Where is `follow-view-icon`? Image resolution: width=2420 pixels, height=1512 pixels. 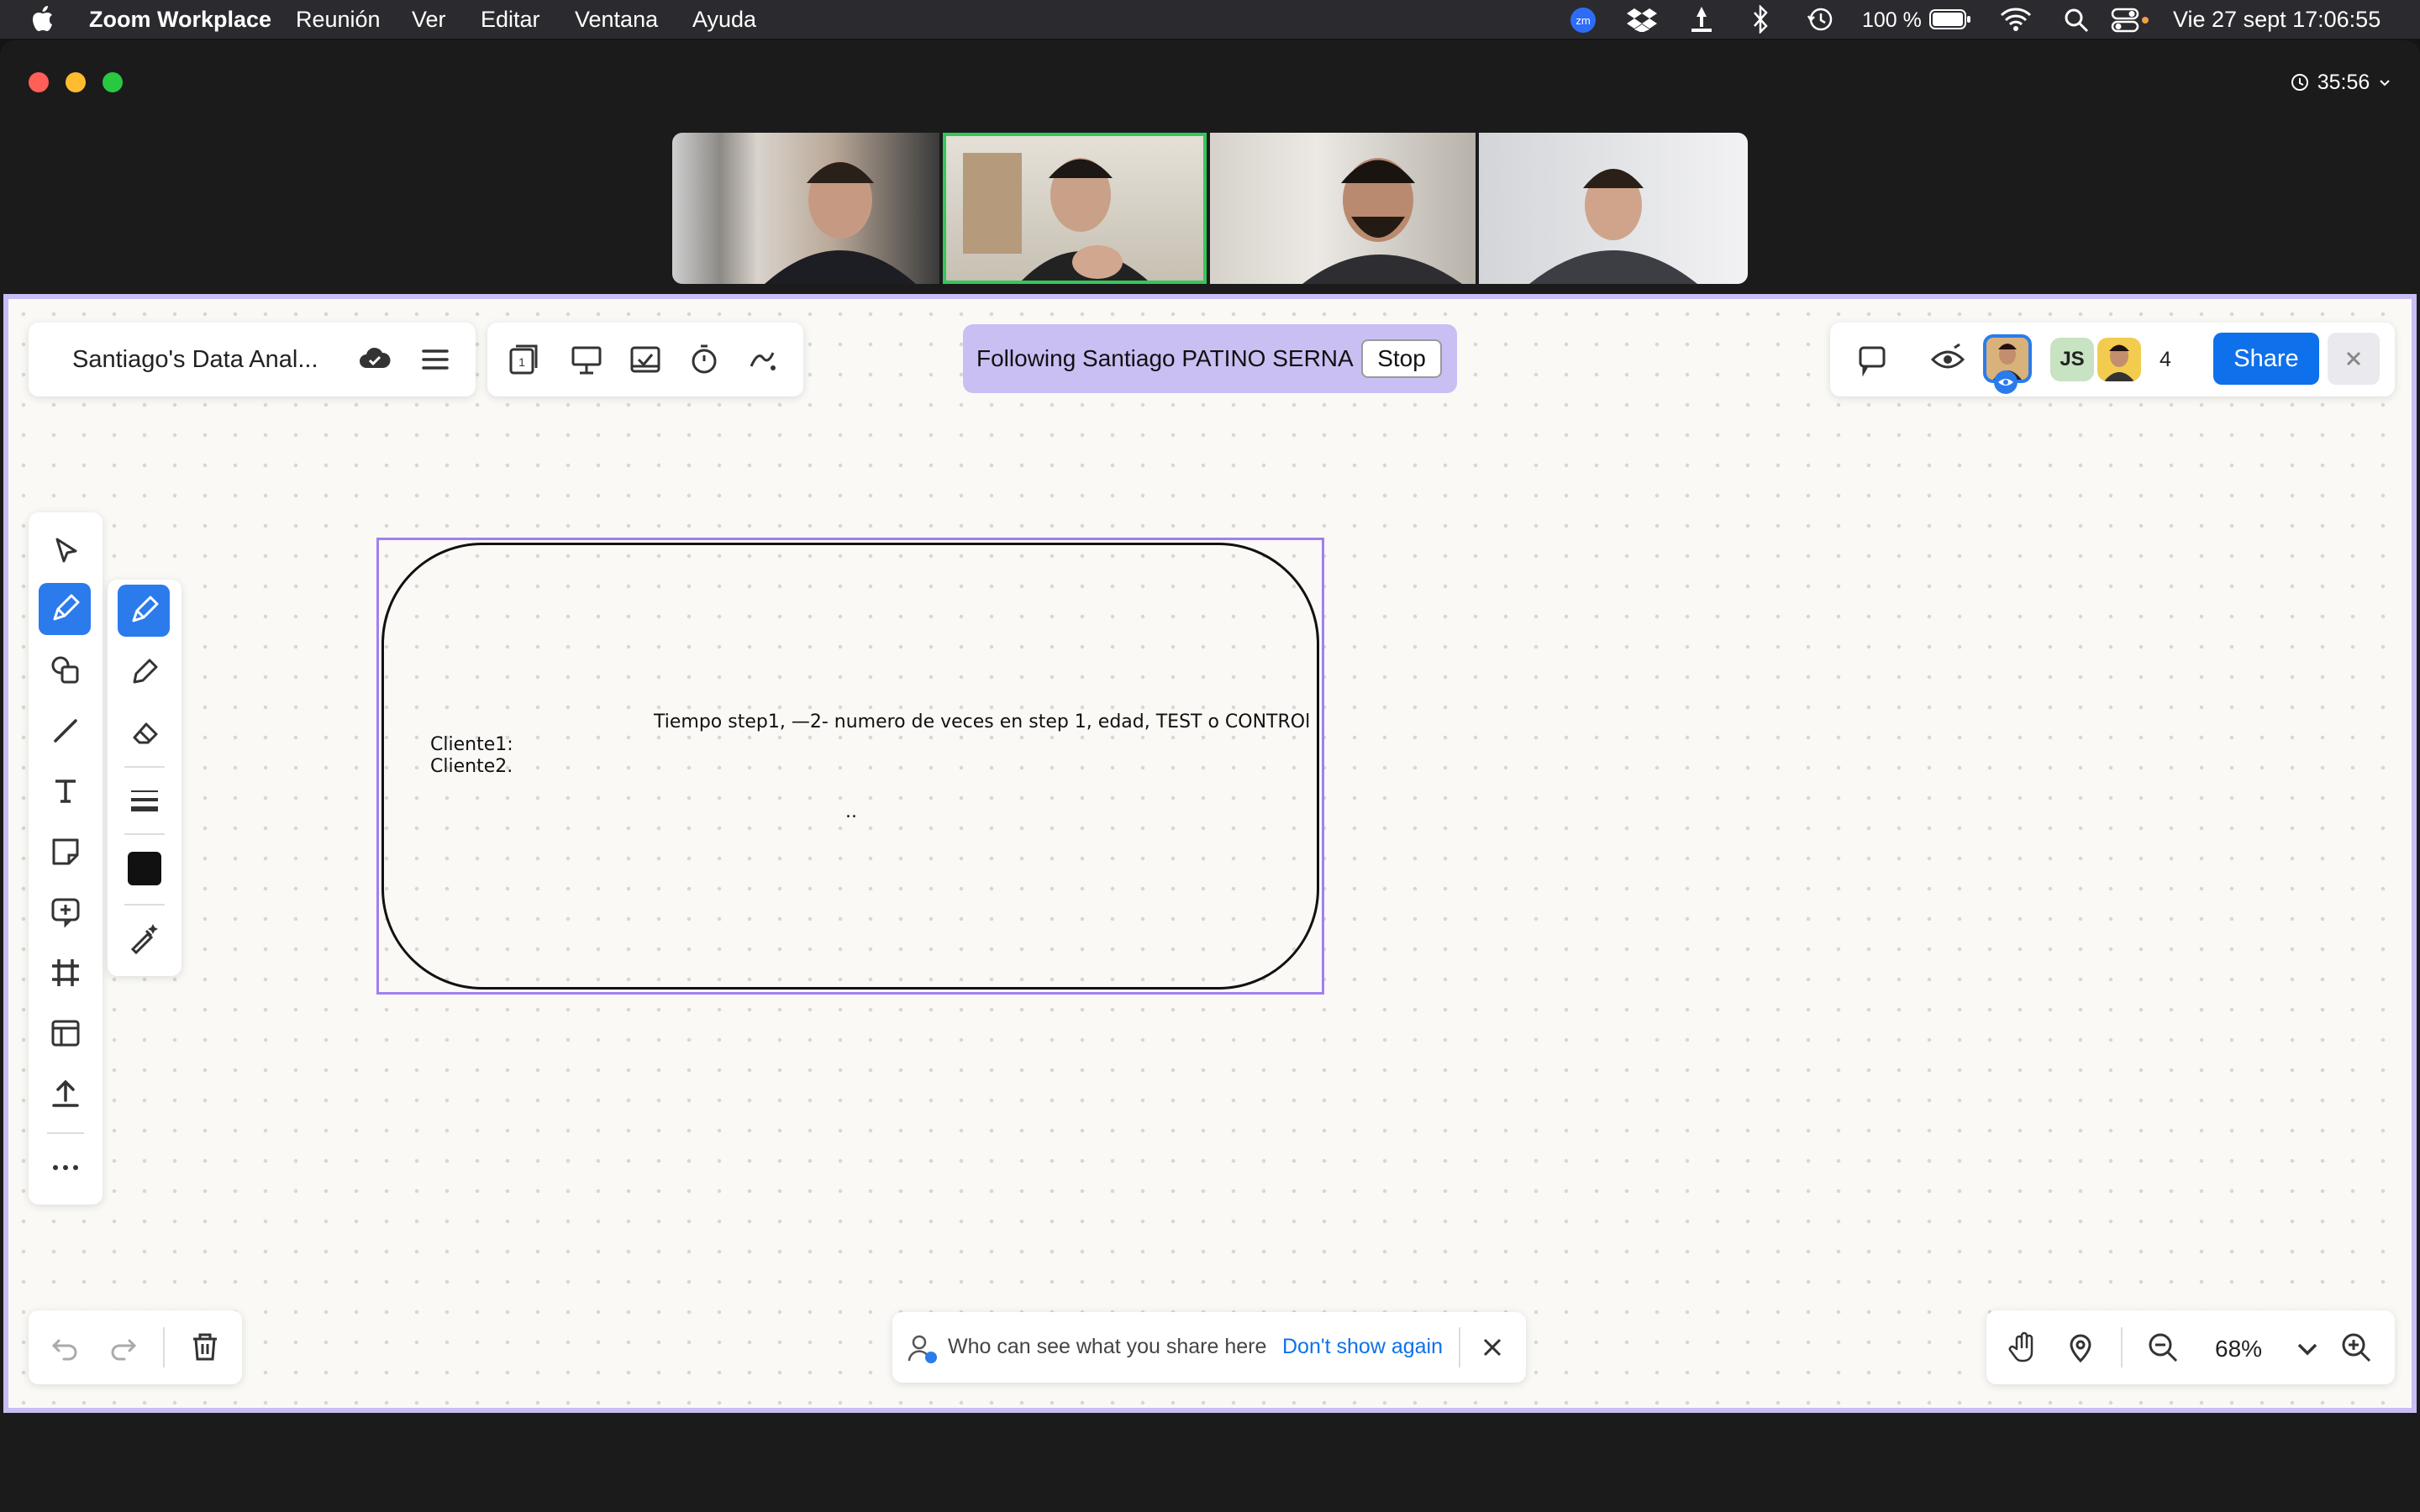
follow-view-icon is located at coordinates (1947, 359).